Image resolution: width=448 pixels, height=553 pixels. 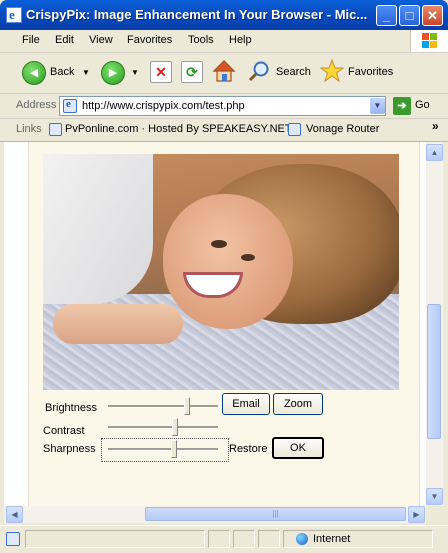 I want to click on forward-button: ▶, so click(x=113, y=73).